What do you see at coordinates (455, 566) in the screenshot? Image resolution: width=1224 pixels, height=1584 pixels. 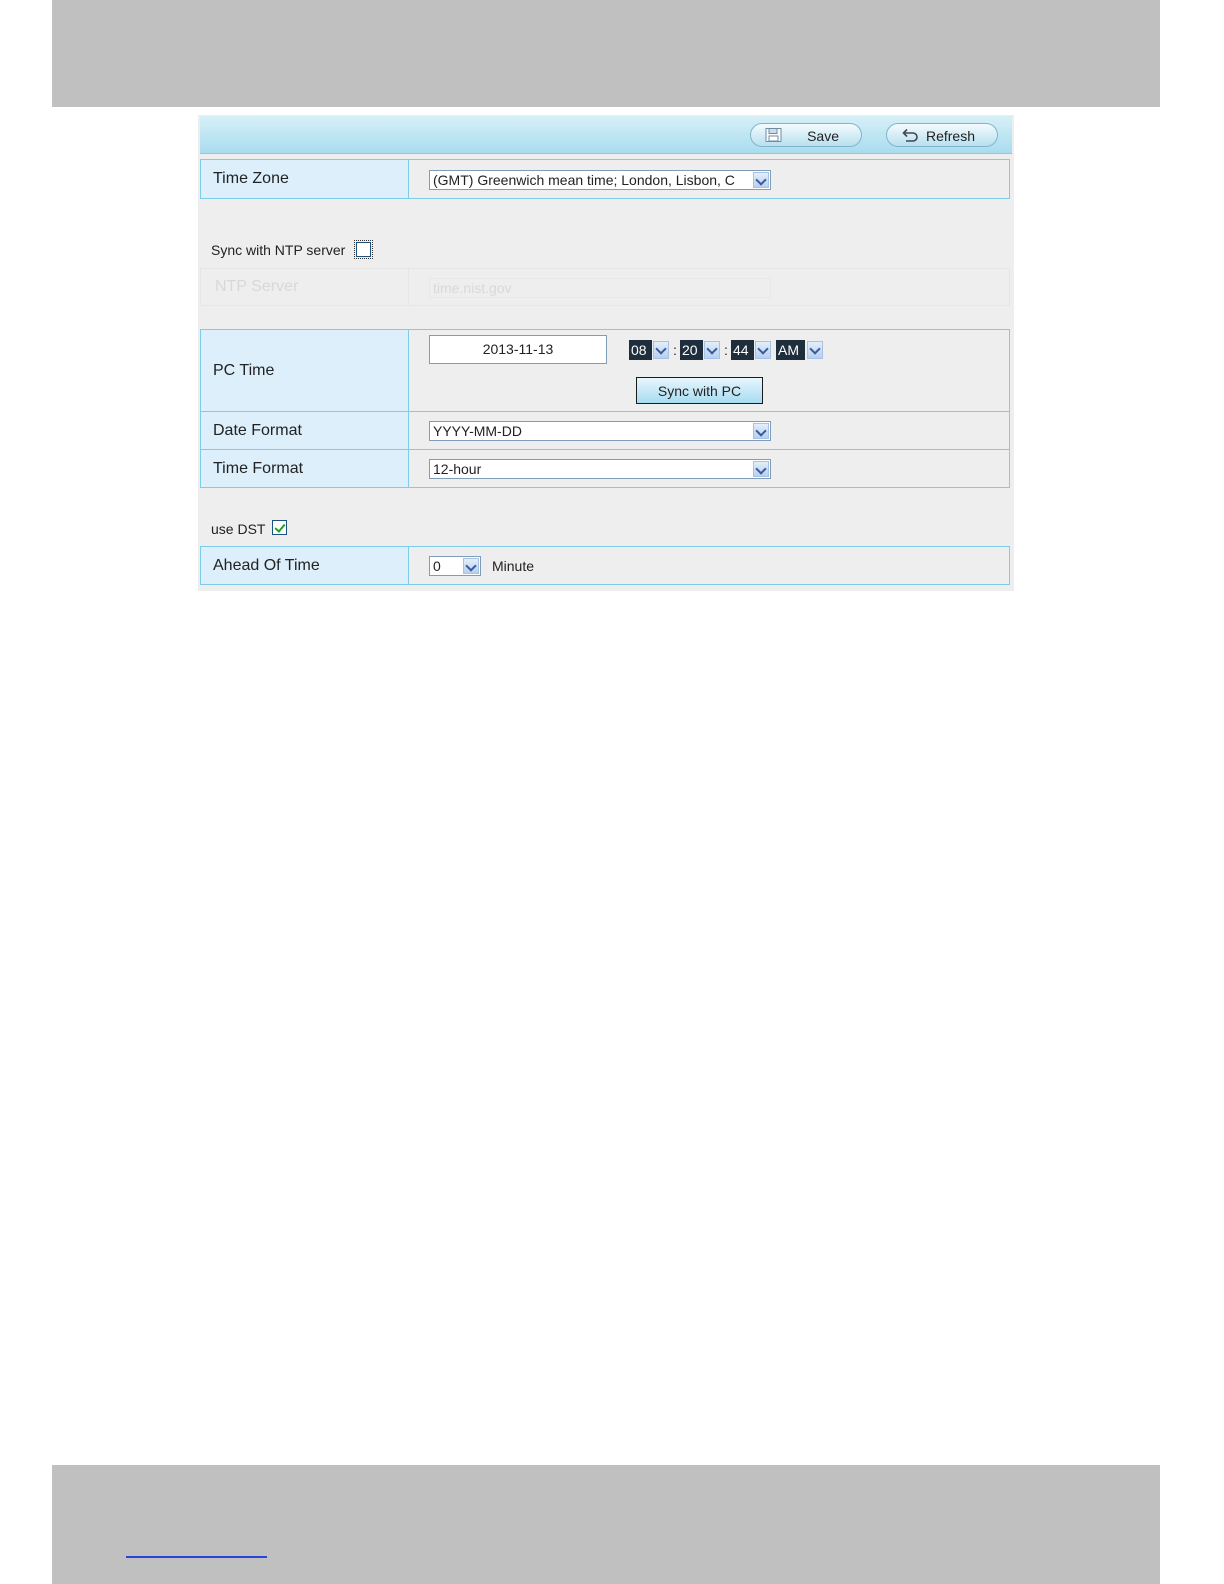 I see `ahead-of-time-select: 0` at bounding box center [455, 566].